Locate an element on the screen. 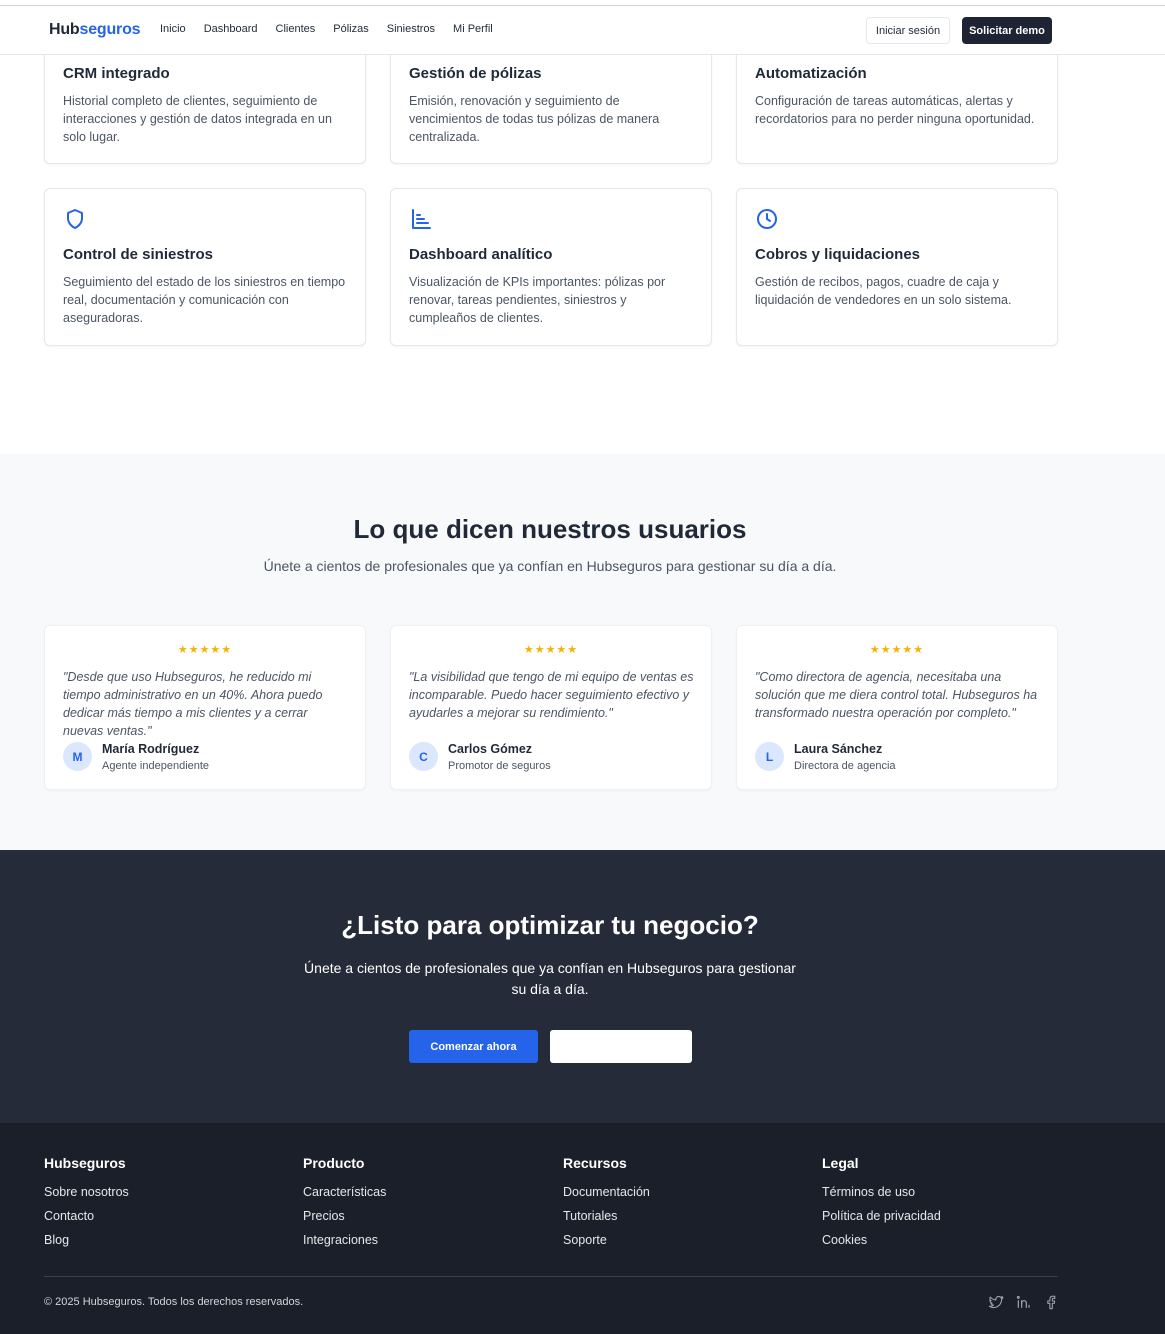 The image size is (1165, 1334). footer-link-caracteristicas: Características is located at coordinates (344, 1197).